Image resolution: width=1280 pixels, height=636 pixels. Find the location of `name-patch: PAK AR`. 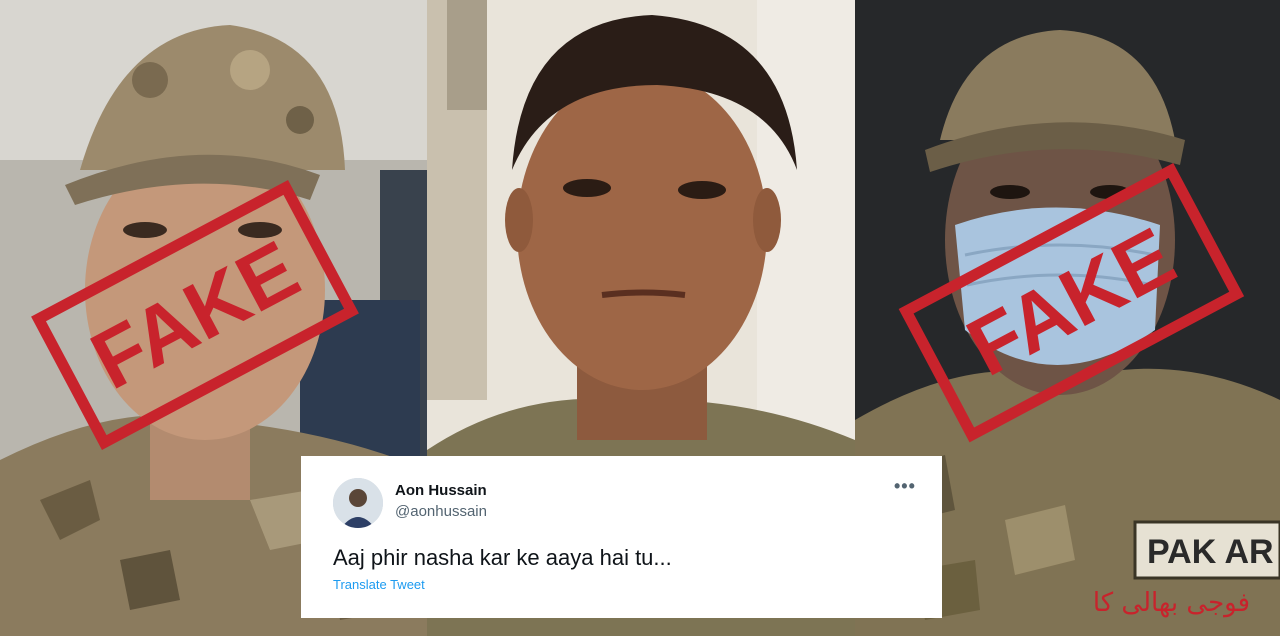

name-patch: PAK AR is located at coordinates (1210, 552).